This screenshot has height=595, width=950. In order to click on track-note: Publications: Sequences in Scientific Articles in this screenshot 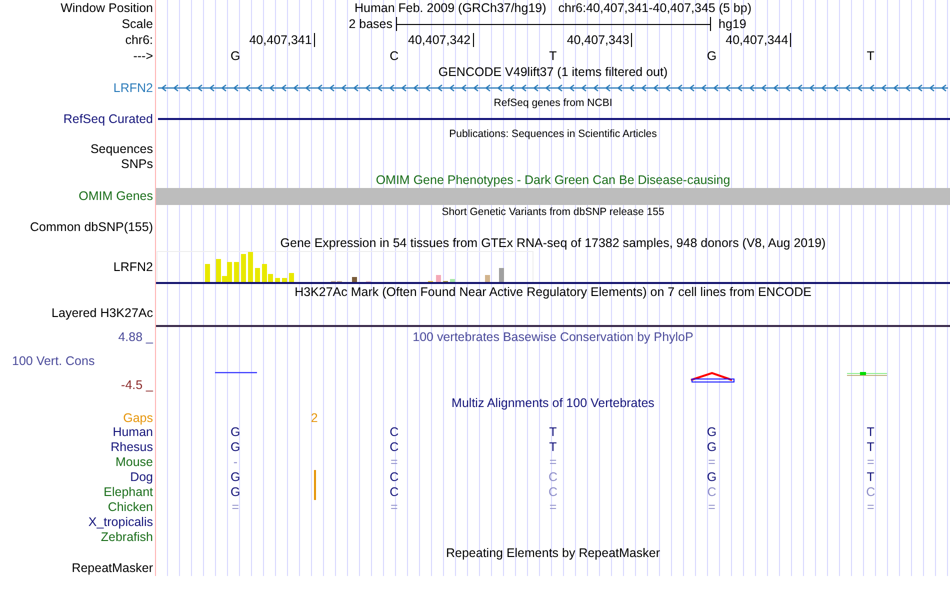, I will do `click(553, 134)`.